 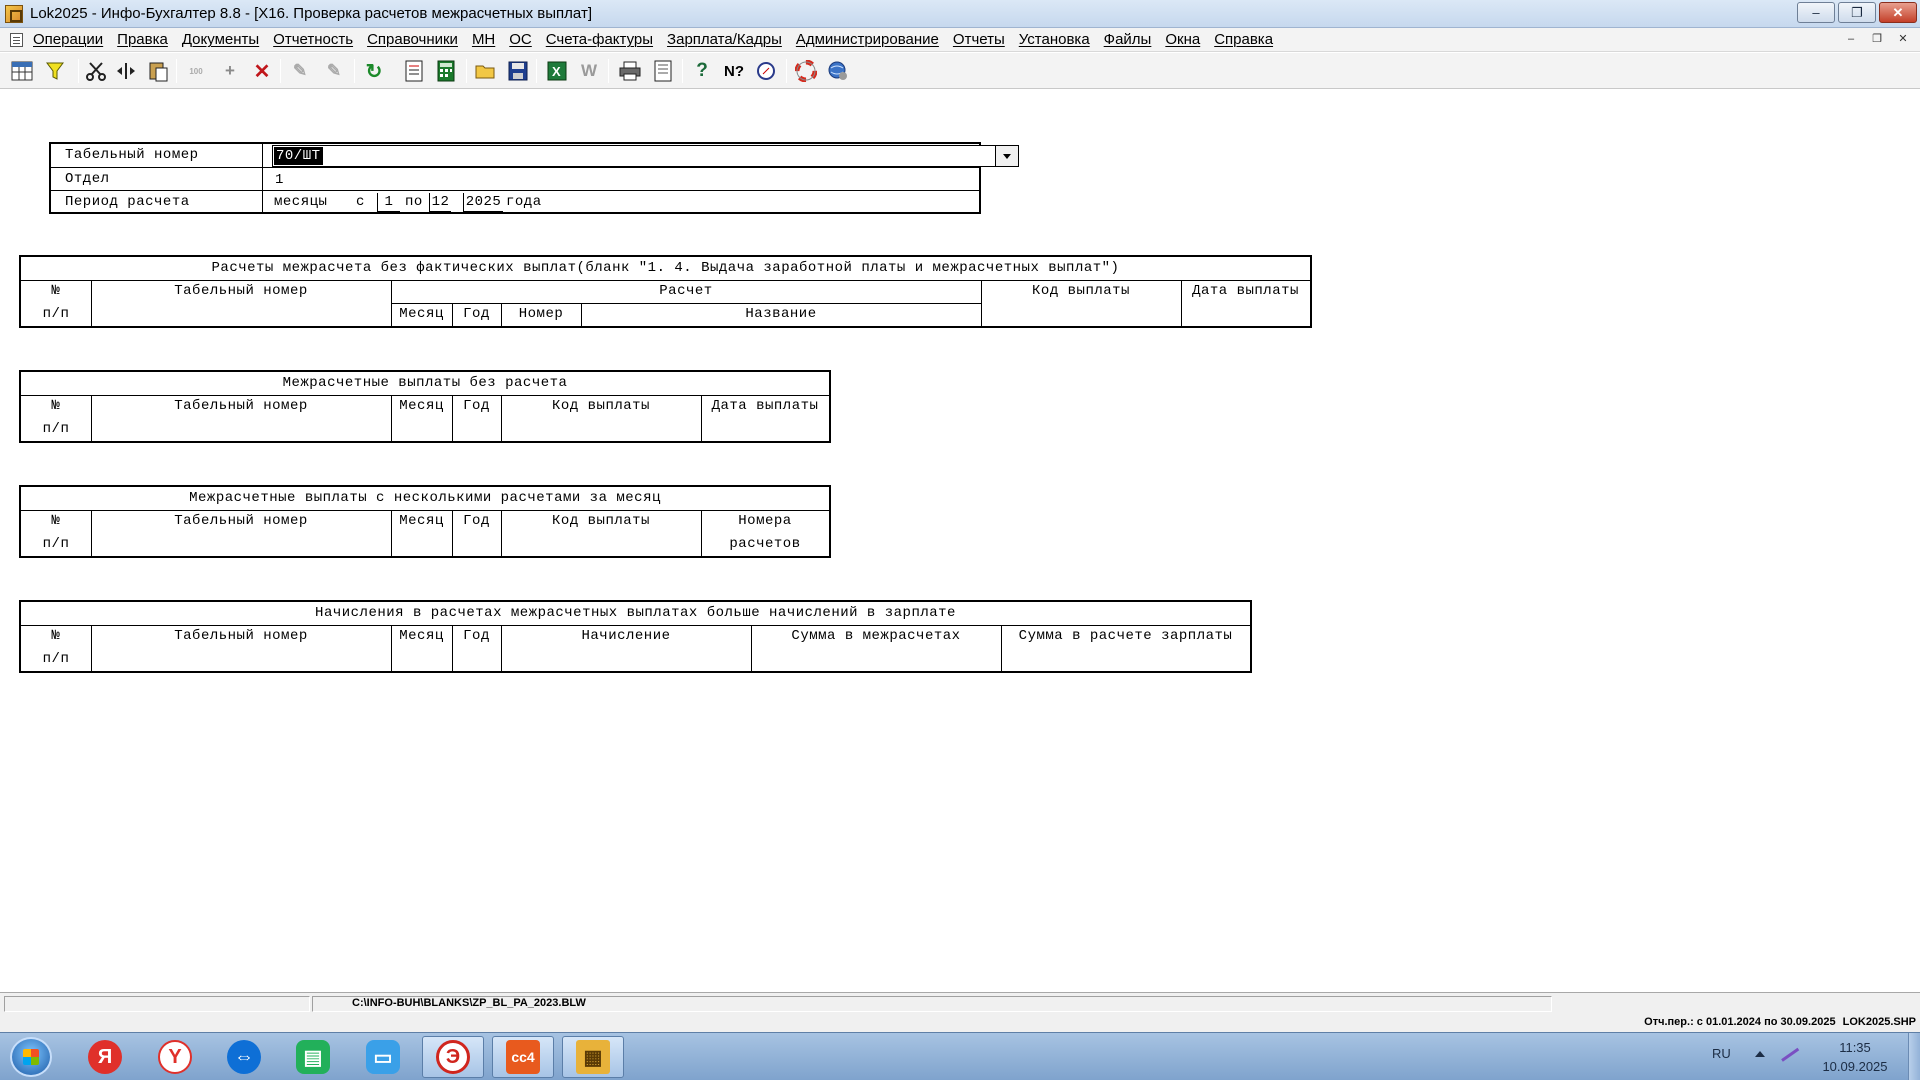 What do you see at coordinates (56, 544) in the screenshot?
I see `table3-col-no-2: п/п` at bounding box center [56, 544].